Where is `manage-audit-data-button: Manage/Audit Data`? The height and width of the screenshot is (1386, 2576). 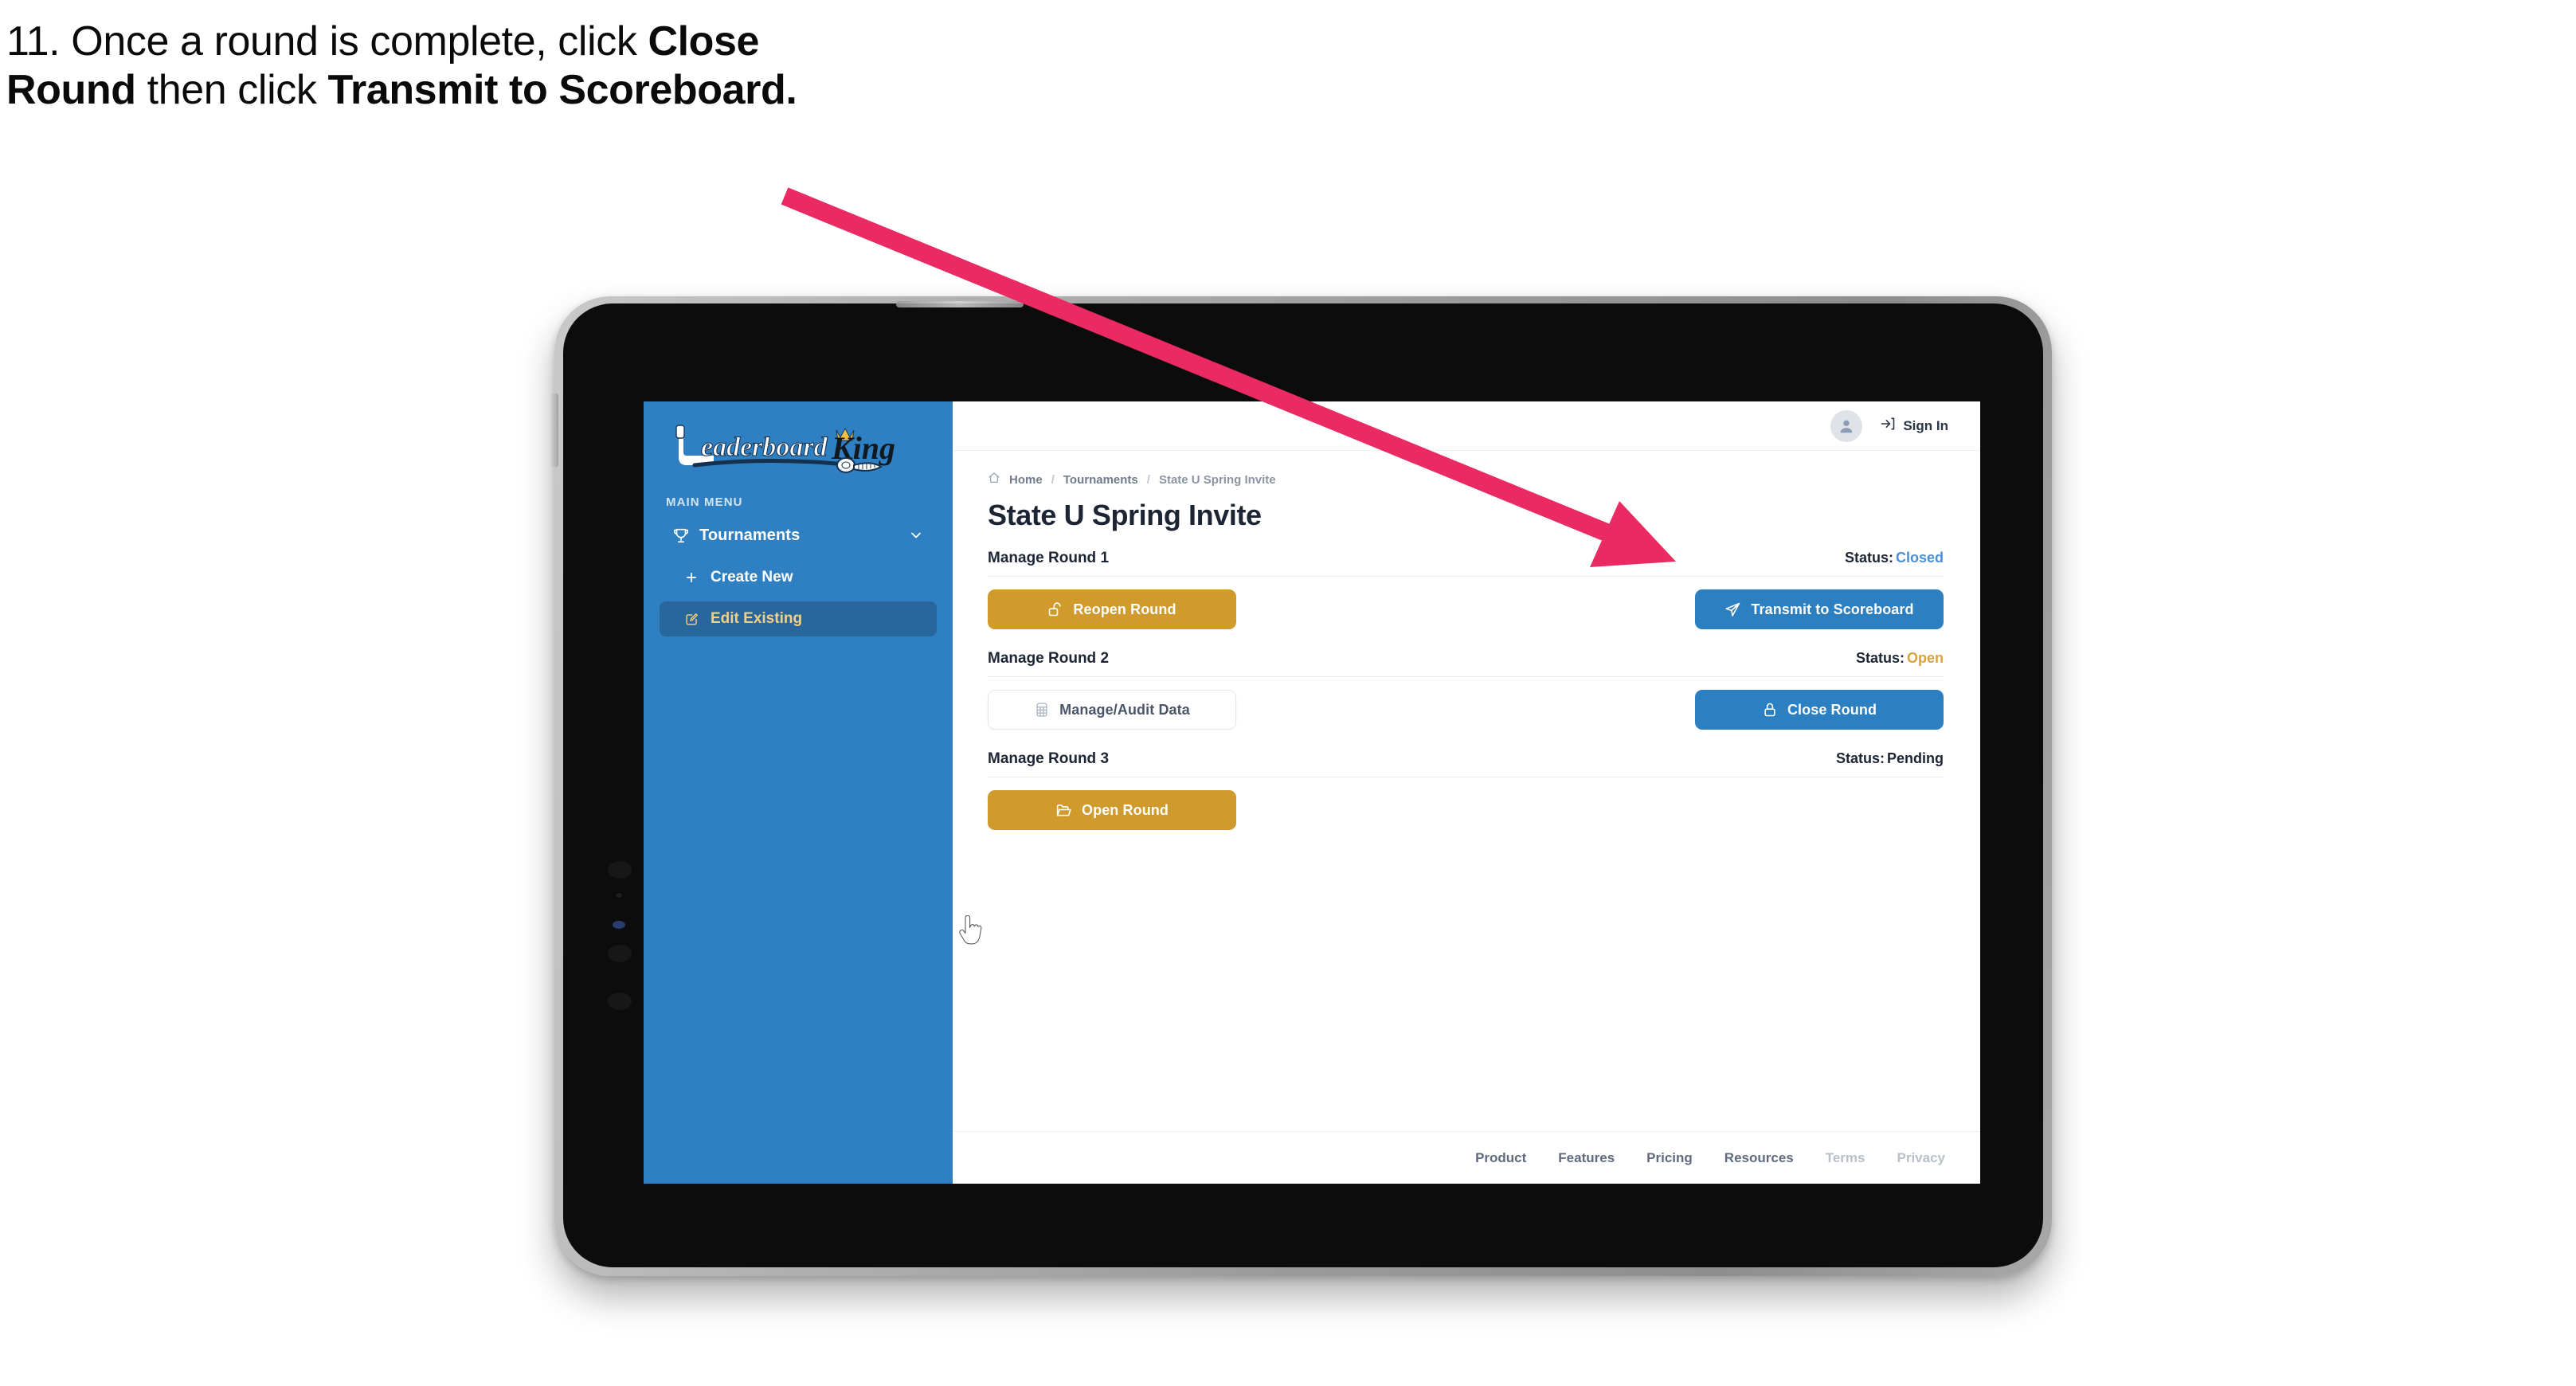 manage-audit-data-button: Manage/Audit Data is located at coordinates (1112, 710).